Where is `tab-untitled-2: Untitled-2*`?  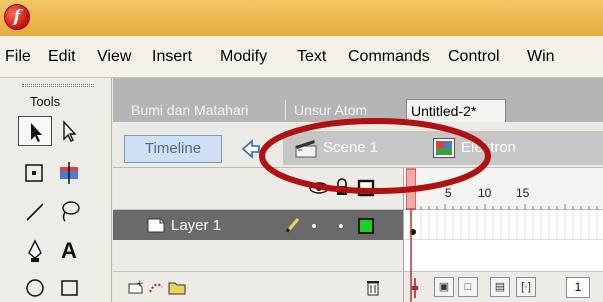
tab-untitled-2: Untitled-2* is located at coordinates (456, 110).